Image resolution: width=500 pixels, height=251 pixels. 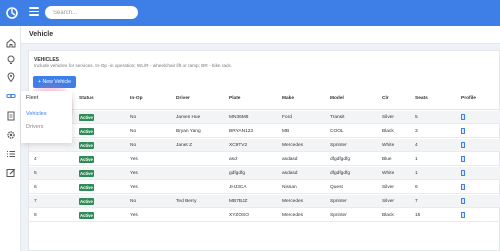 What do you see at coordinates (286, 131) in the screenshot?
I see `cell-make: MB` at bounding box center [286, 131].